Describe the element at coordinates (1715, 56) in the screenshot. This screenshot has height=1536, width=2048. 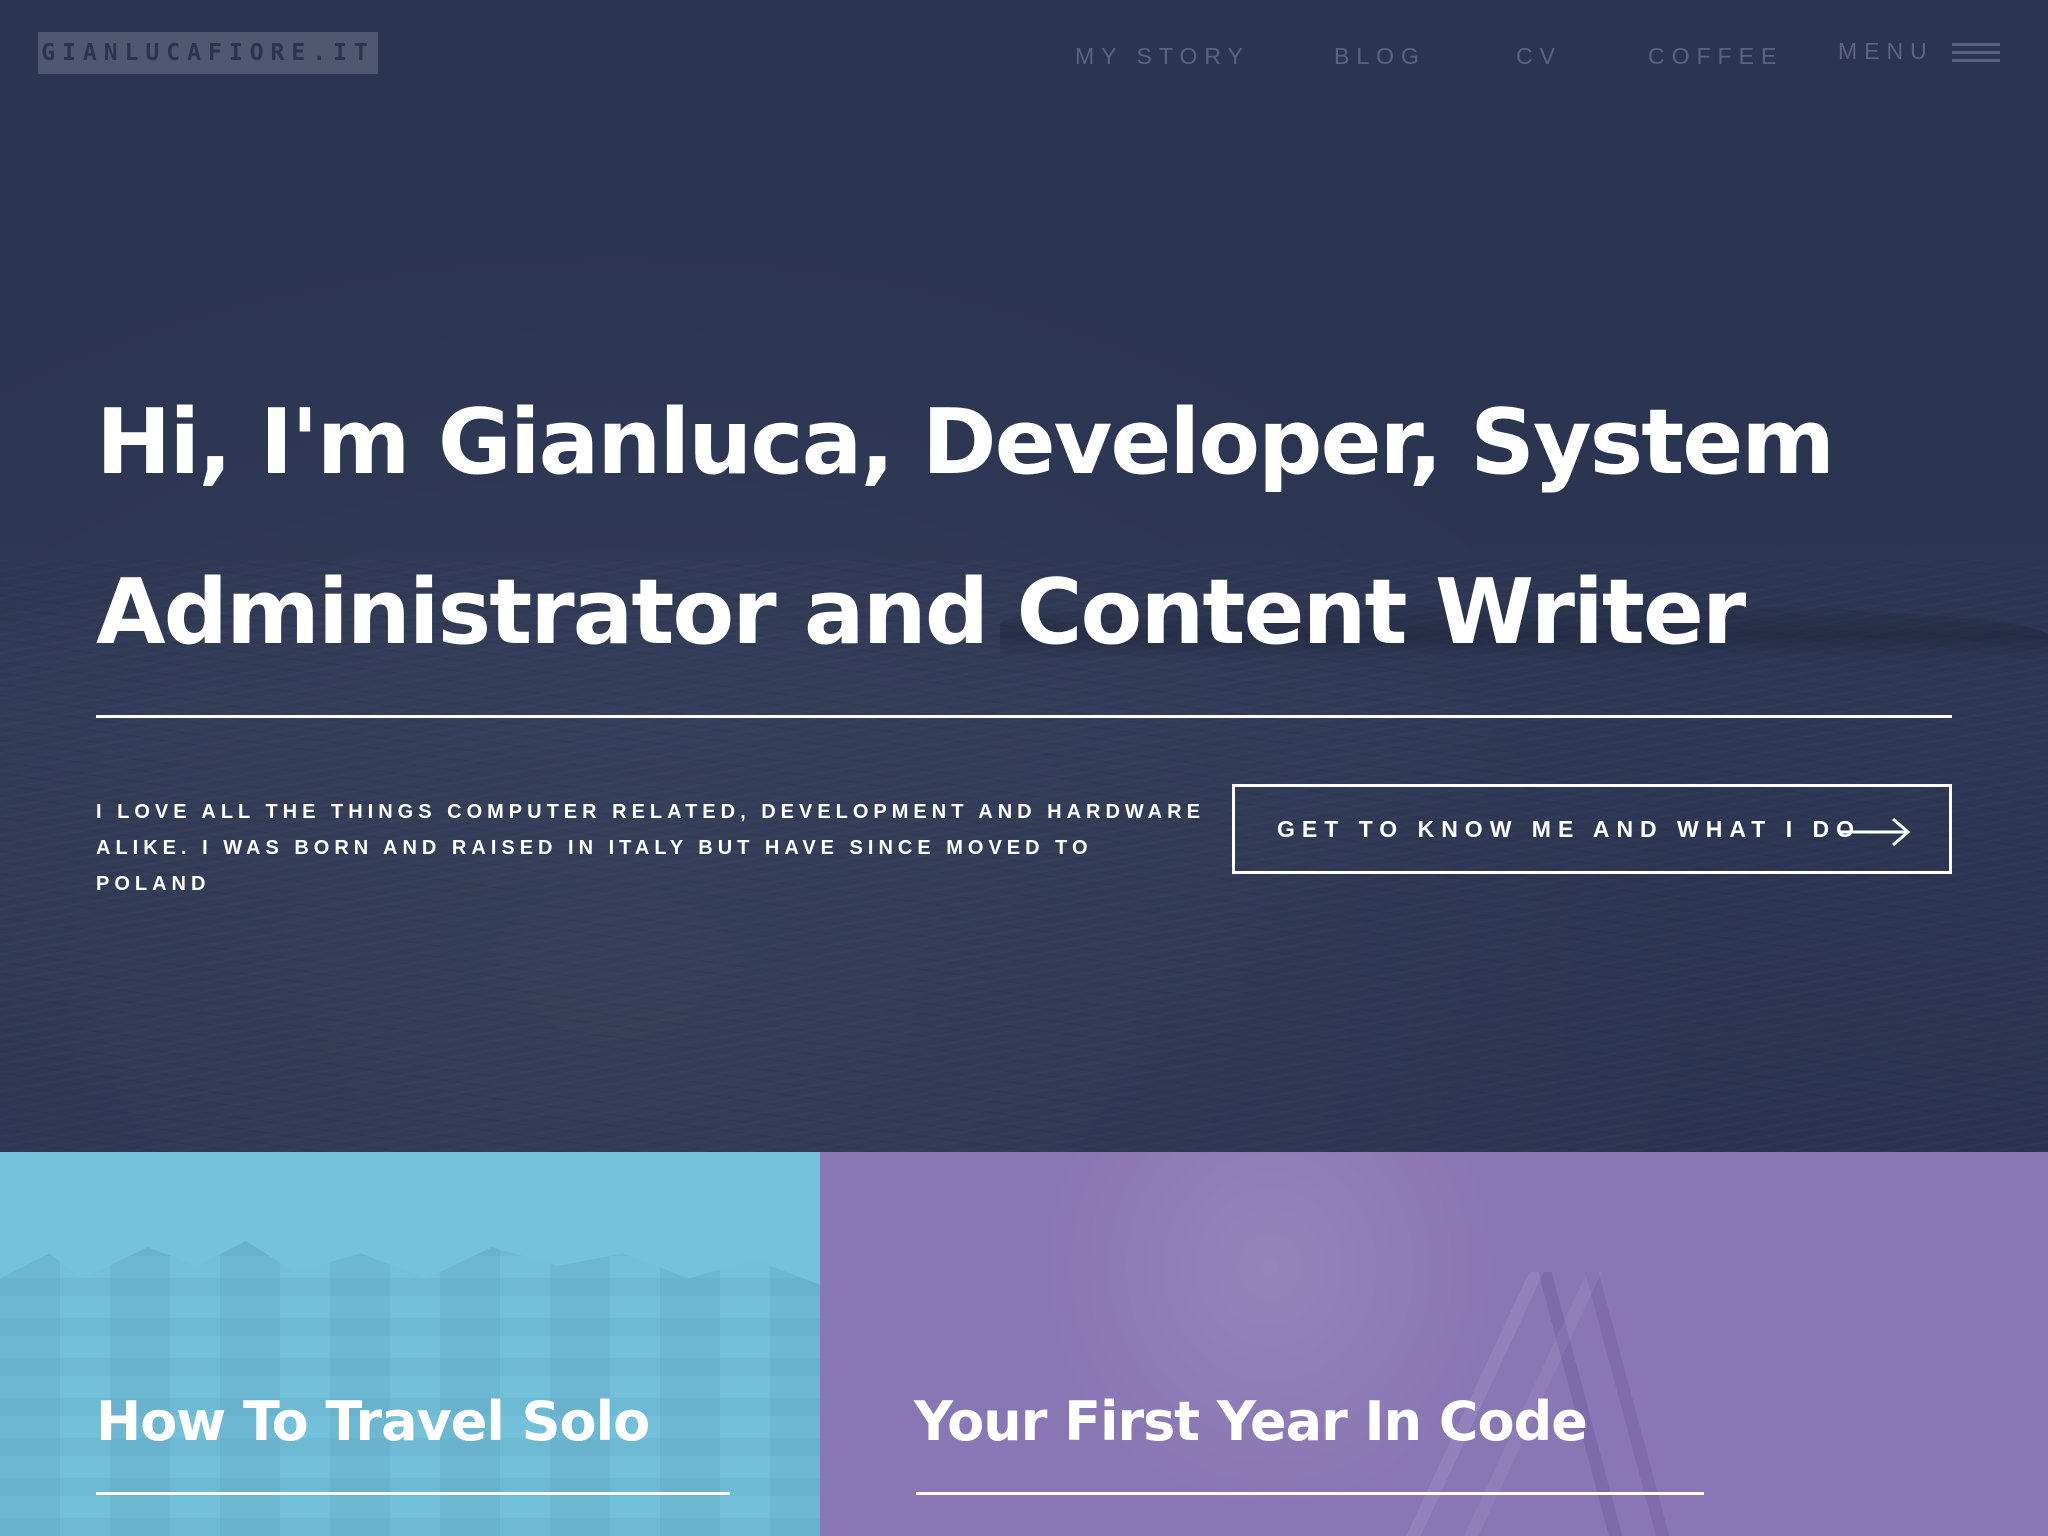
I see `nav-item-coffee: COFFEE` at that location.